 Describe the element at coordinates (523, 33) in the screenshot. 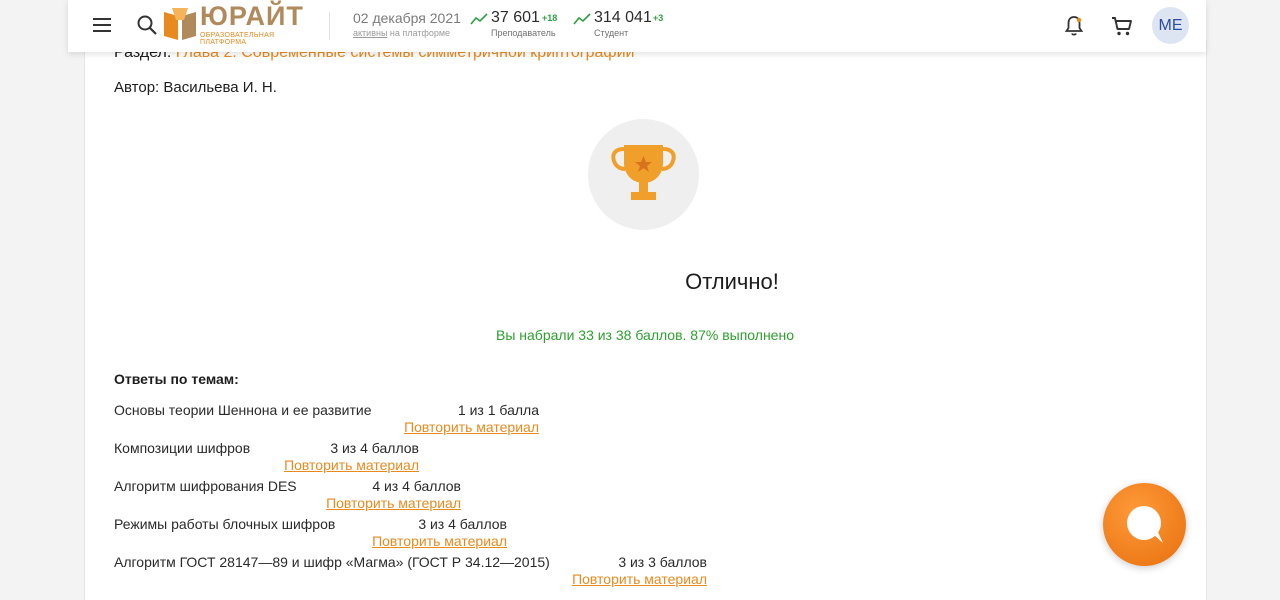

I see `teacher-label: Преподаватель` at that location.